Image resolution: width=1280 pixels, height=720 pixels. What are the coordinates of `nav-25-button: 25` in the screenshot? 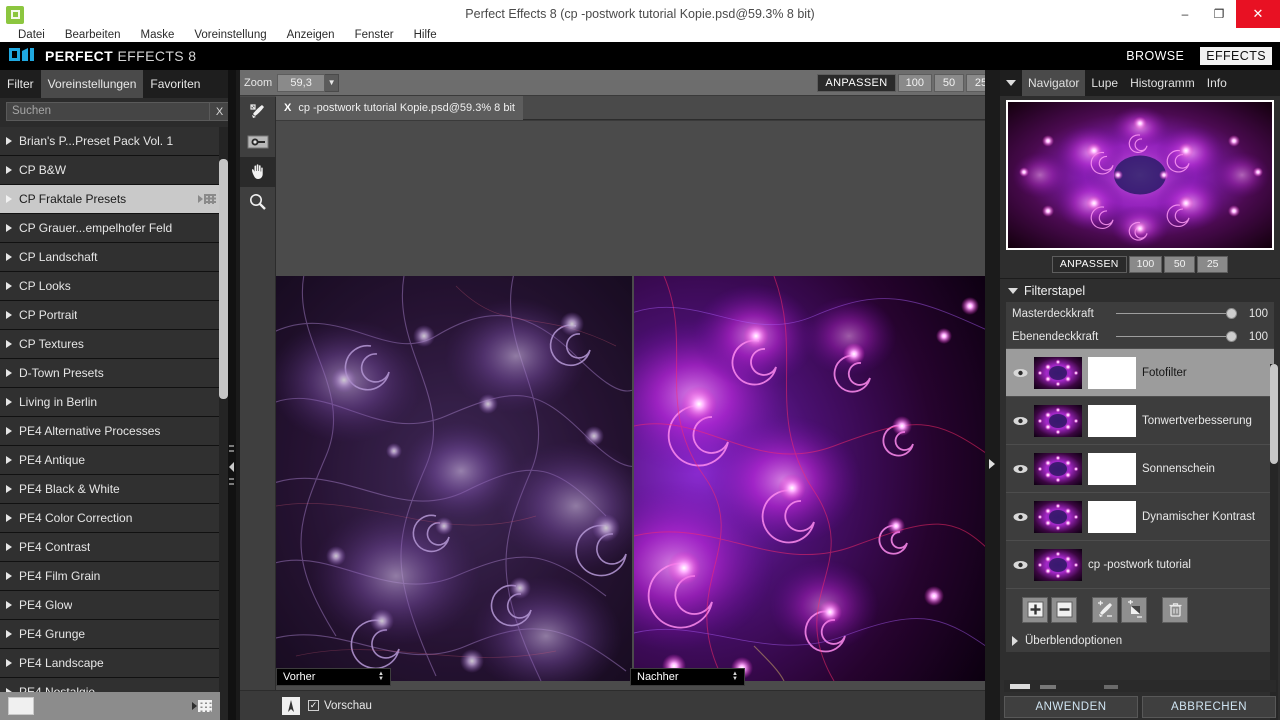 It's located at (1213, 264).